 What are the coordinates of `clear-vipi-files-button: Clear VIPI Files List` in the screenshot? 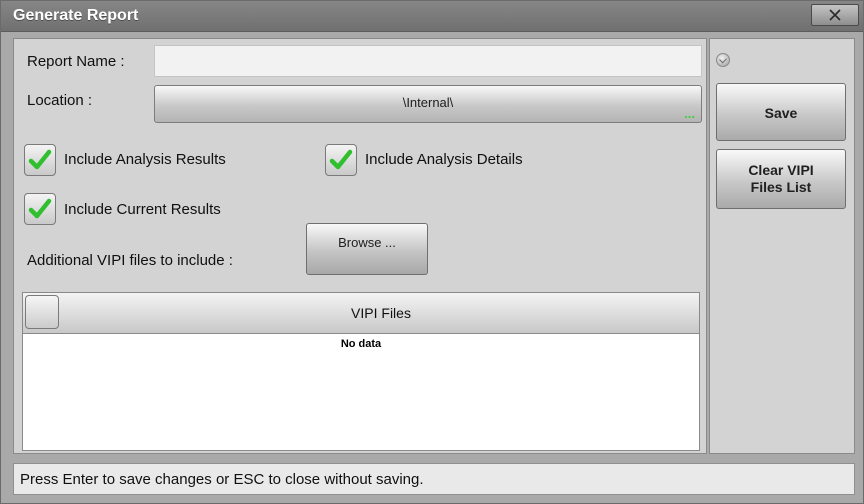 It's located at (781, 179).